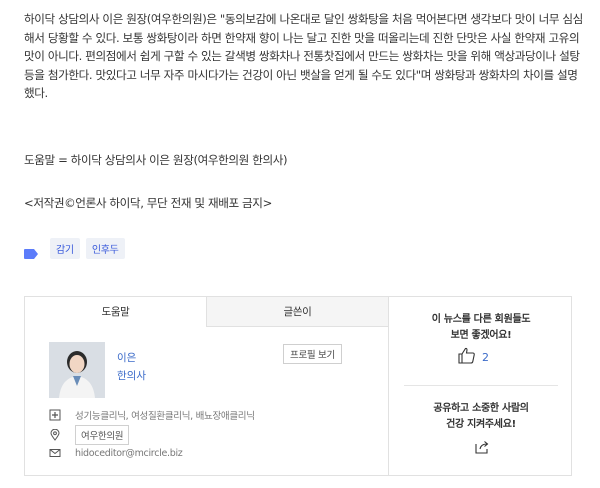  Describe the element at coordinates (481, 416) in the screenshot. I see `share-text: 공유하고 소중한 사람의 건강 지켜주세요!` at that location.